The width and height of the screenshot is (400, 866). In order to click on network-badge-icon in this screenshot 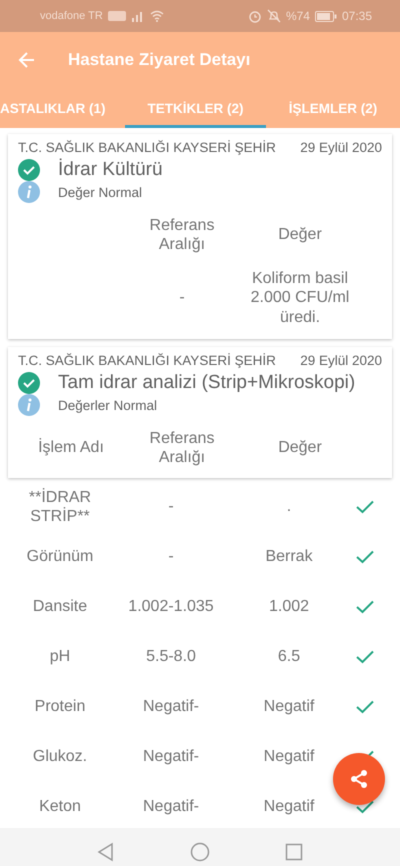, I will do `click(117, 16)`.